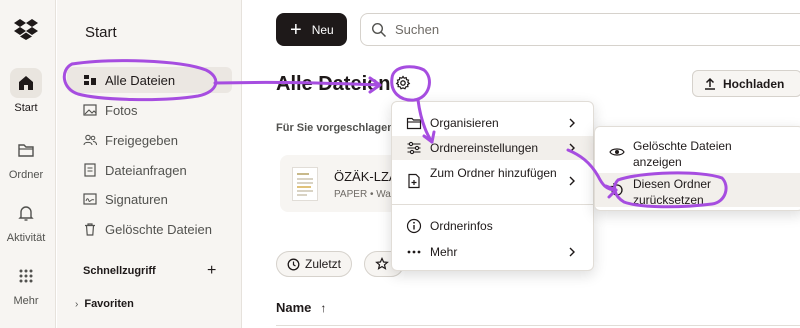  Describe the element at coordinates (414, 226) in the screenshot. I see `info-icon` at that location.